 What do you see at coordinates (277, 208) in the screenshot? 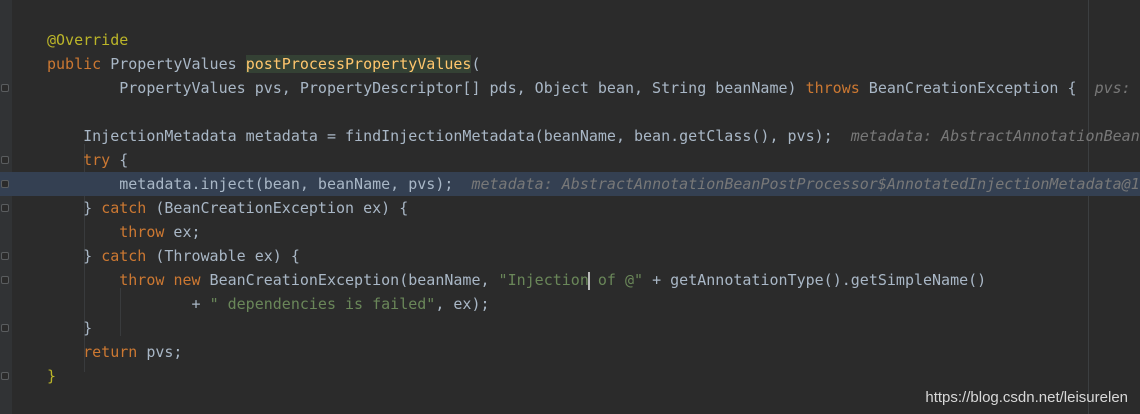
I see `code-token: (BeanCreationException ex) {` at bounding box center [277, 208].